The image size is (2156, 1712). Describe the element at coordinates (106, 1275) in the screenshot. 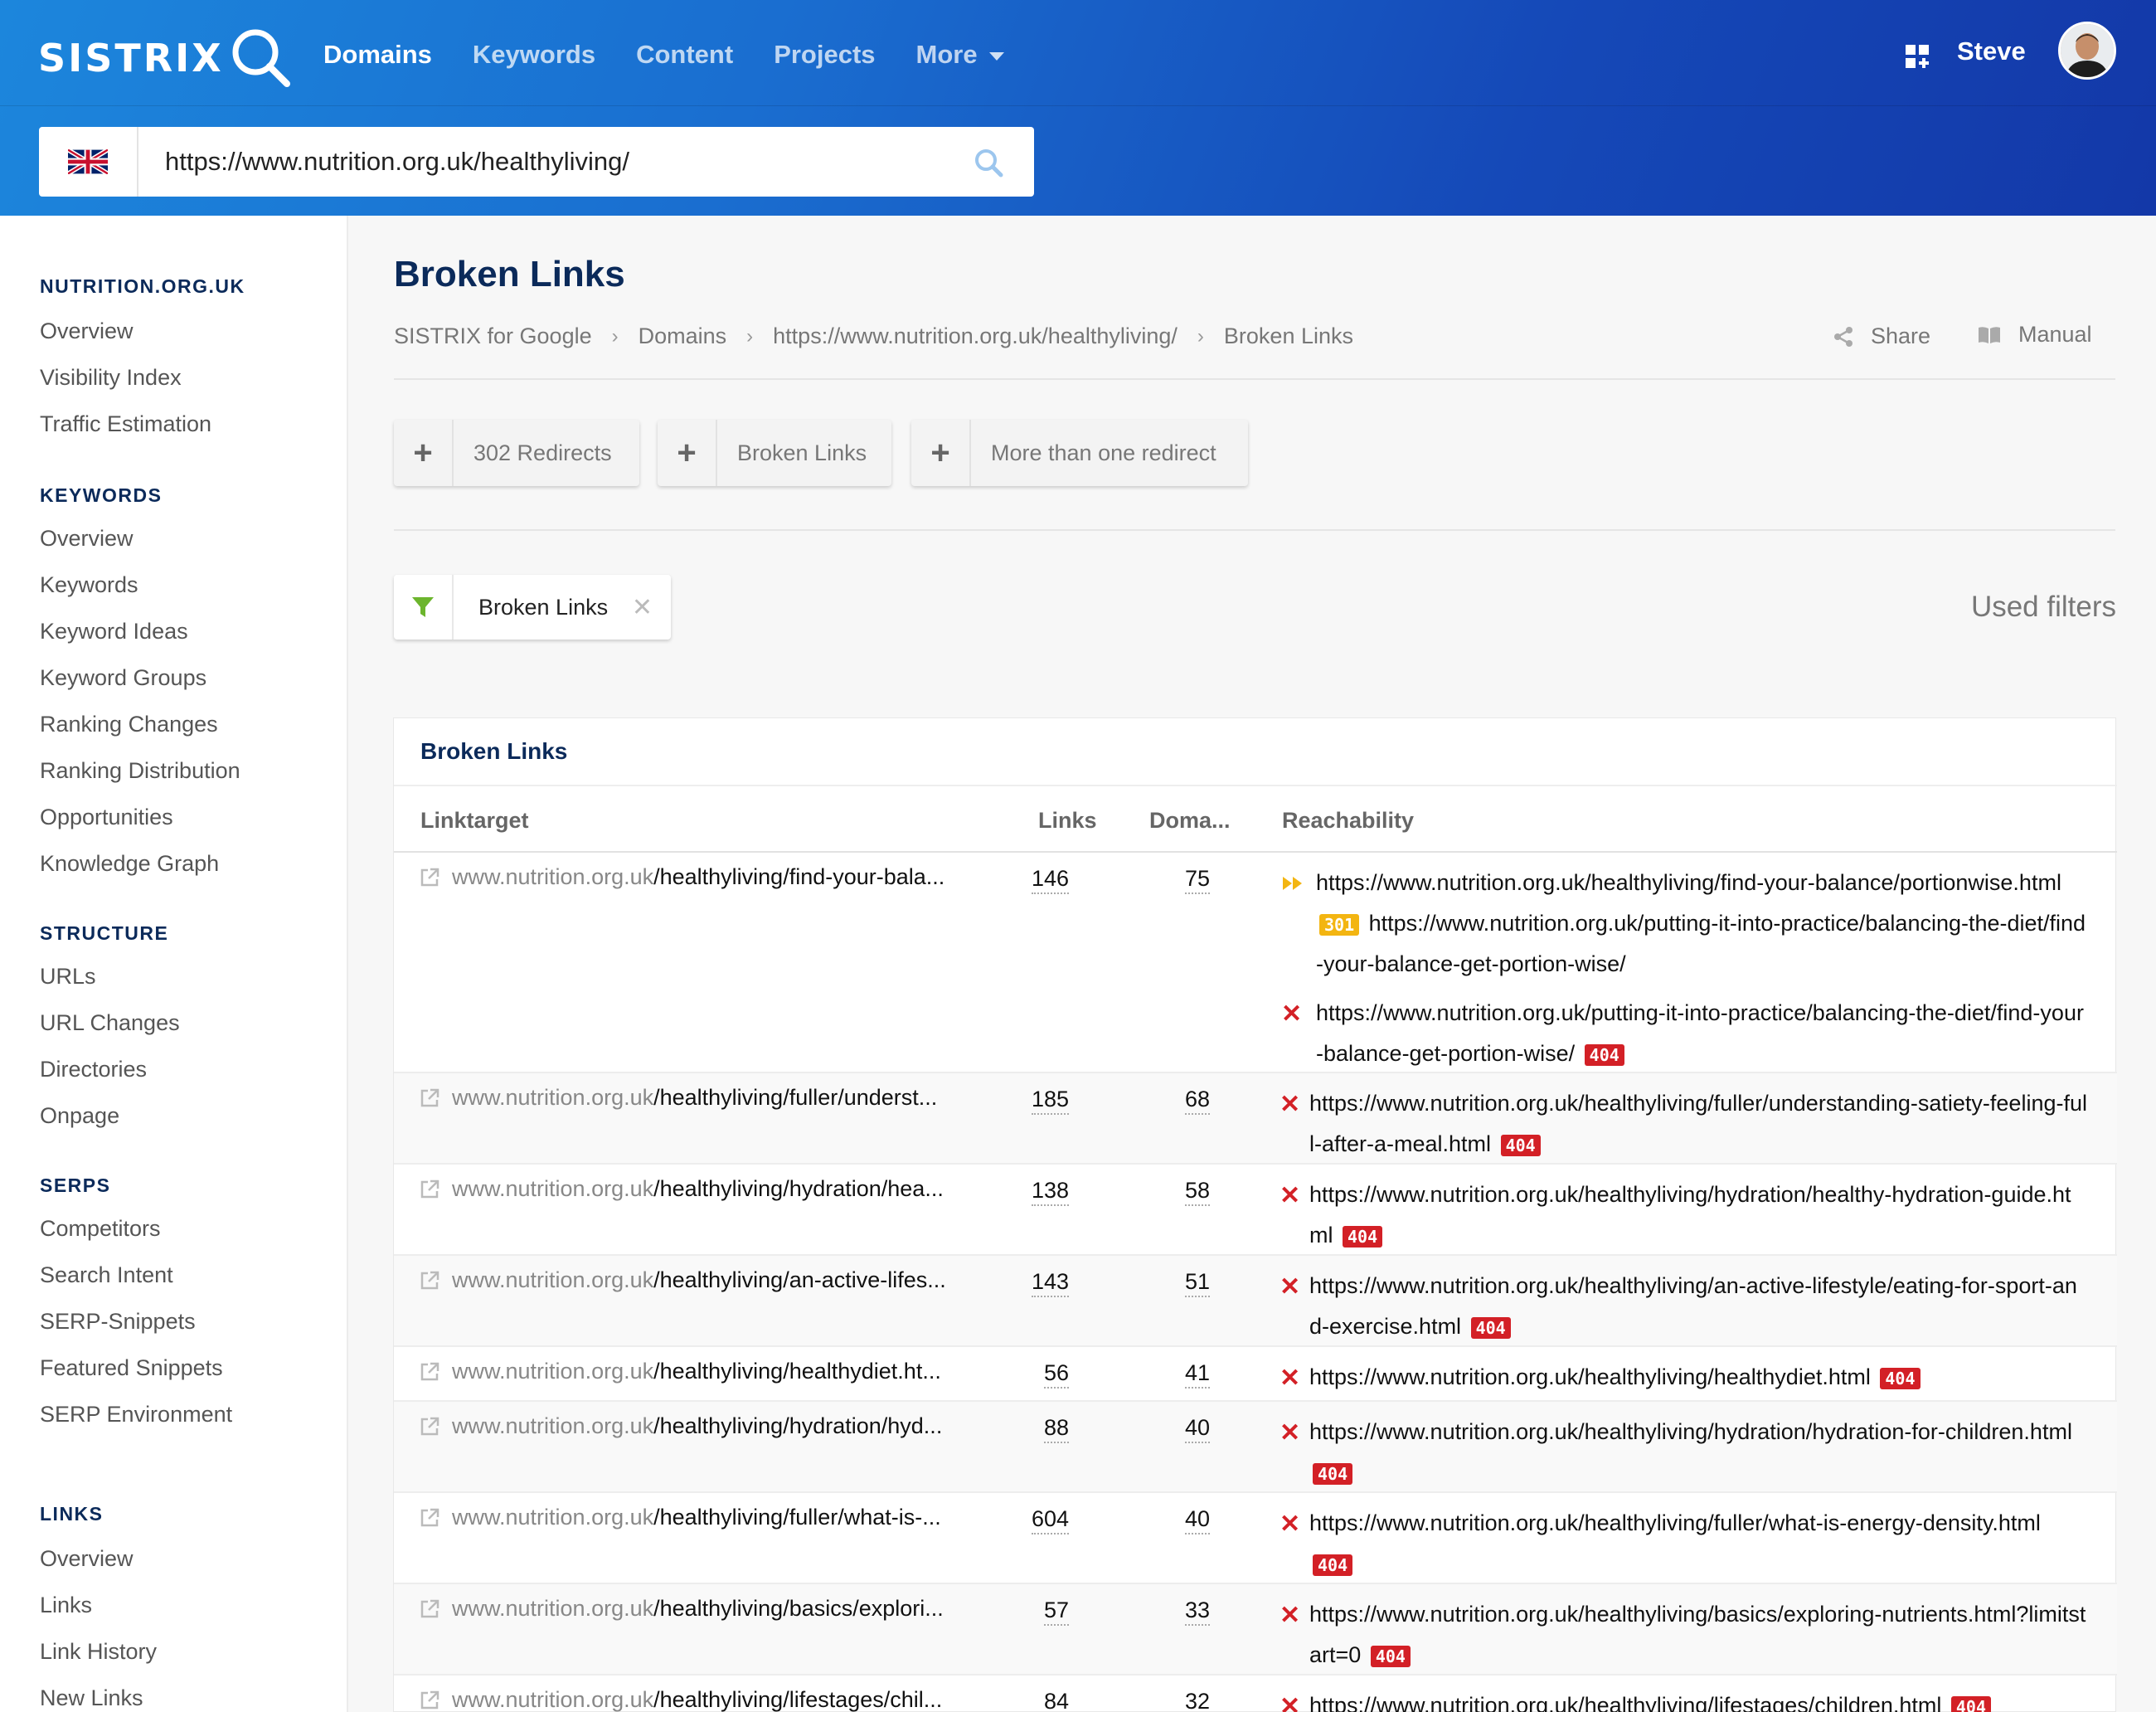

I see `sidebar-item-search-intent: Search Intent` at that location.